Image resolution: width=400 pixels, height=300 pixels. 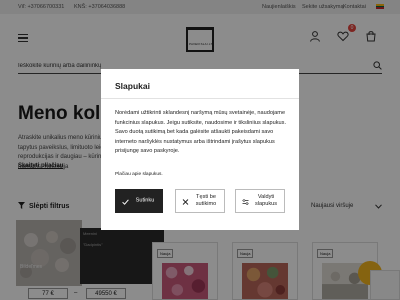 I want to click on accept-cookies-button: Sutinku, so click(x=139, y=201).